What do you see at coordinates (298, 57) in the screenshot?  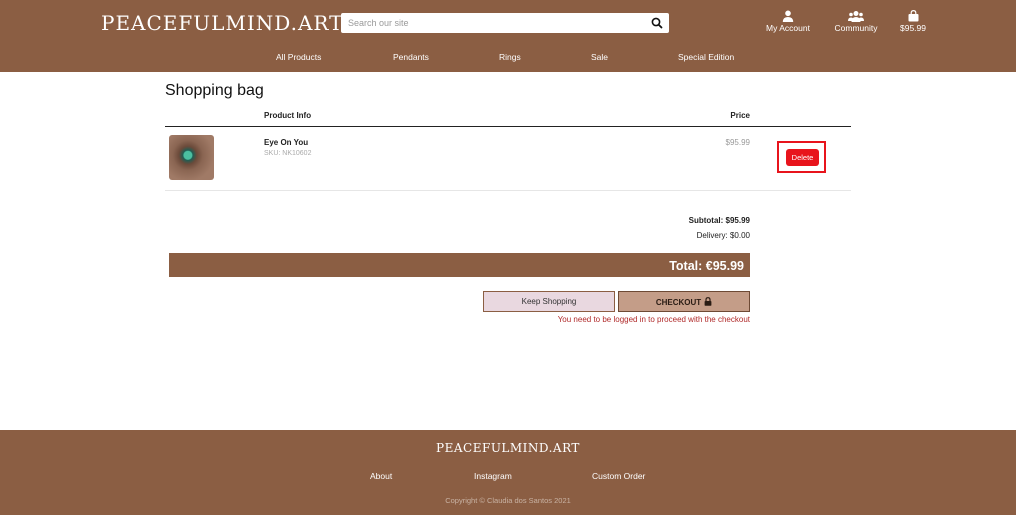 I see `nav-all-products: All Products` at bounding box center [298, 57].